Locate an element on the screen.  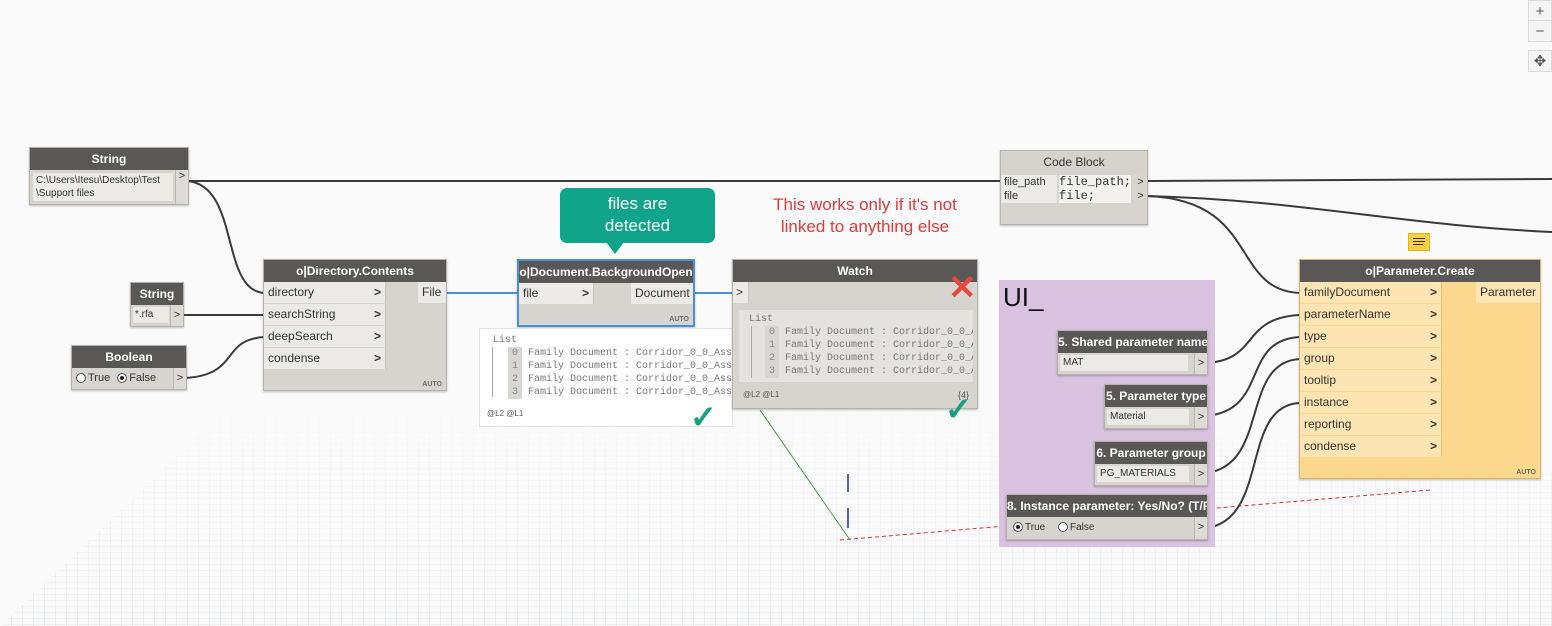
boolean-node: Boolean True False > is located at coordinates (129, 367).